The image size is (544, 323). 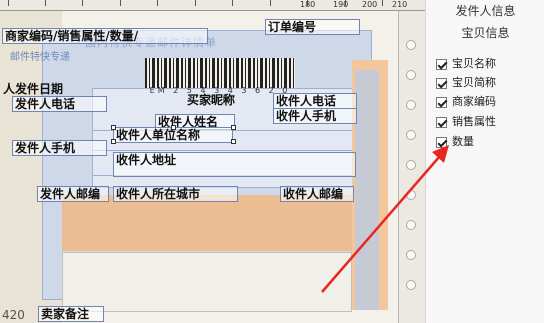 I want to click on field-receiver-address: 收件人地址, so click(x=234, y=164).